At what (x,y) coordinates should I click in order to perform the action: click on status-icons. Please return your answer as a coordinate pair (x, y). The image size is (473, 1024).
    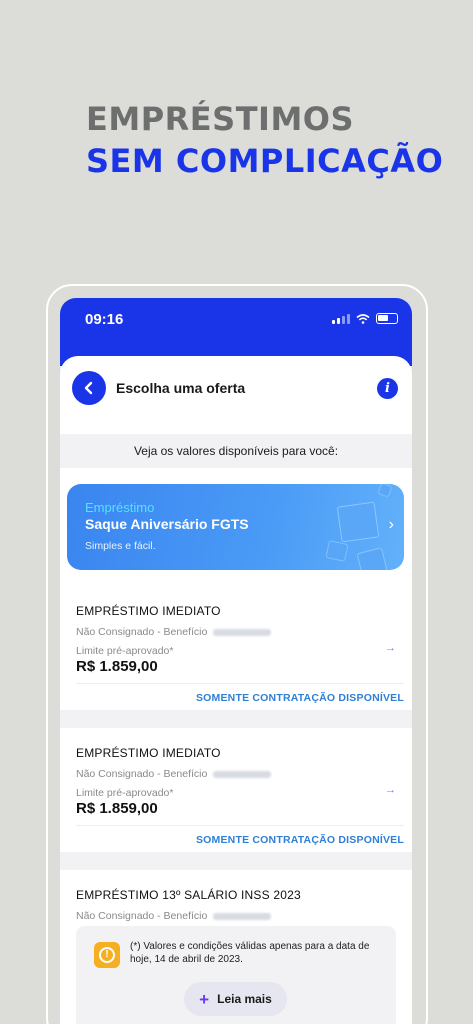
    Looking at the image, I should click on (365, 318).